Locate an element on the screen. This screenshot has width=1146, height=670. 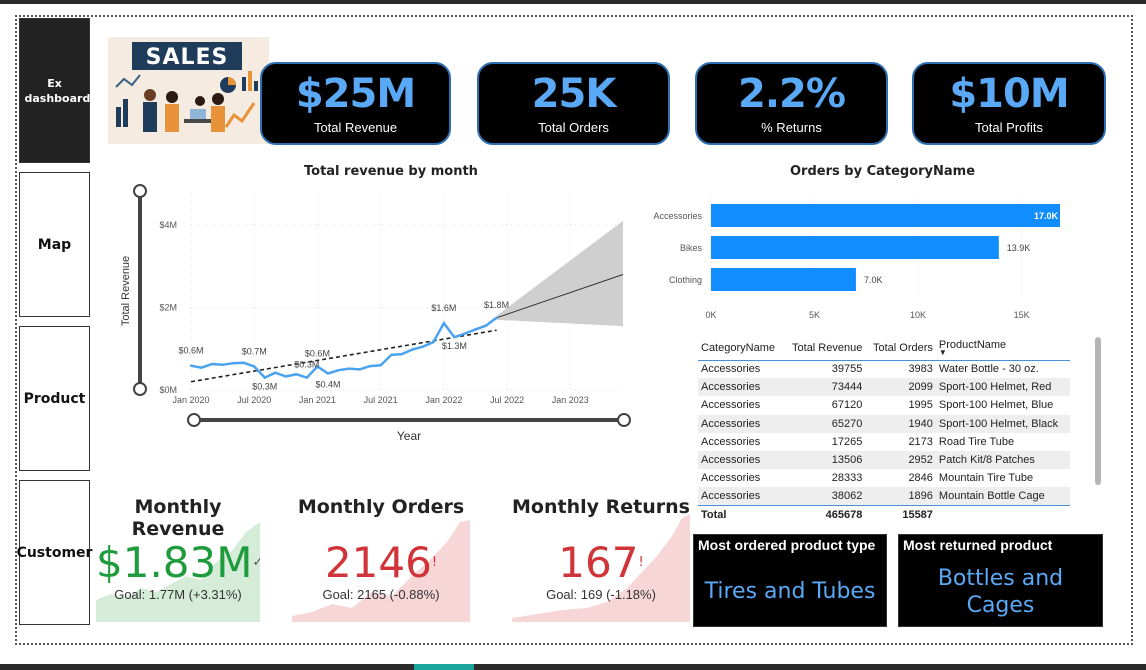
nav-button-map: Map is located at coordinates (54, 244).